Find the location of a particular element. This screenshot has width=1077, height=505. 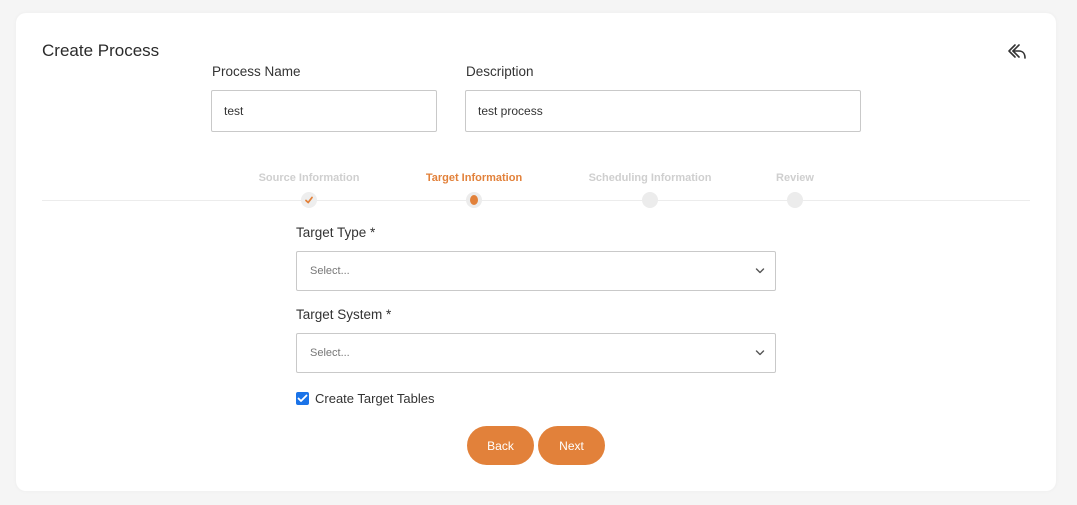

target-type-label: Target Type * is located at coordinates (336, 232).